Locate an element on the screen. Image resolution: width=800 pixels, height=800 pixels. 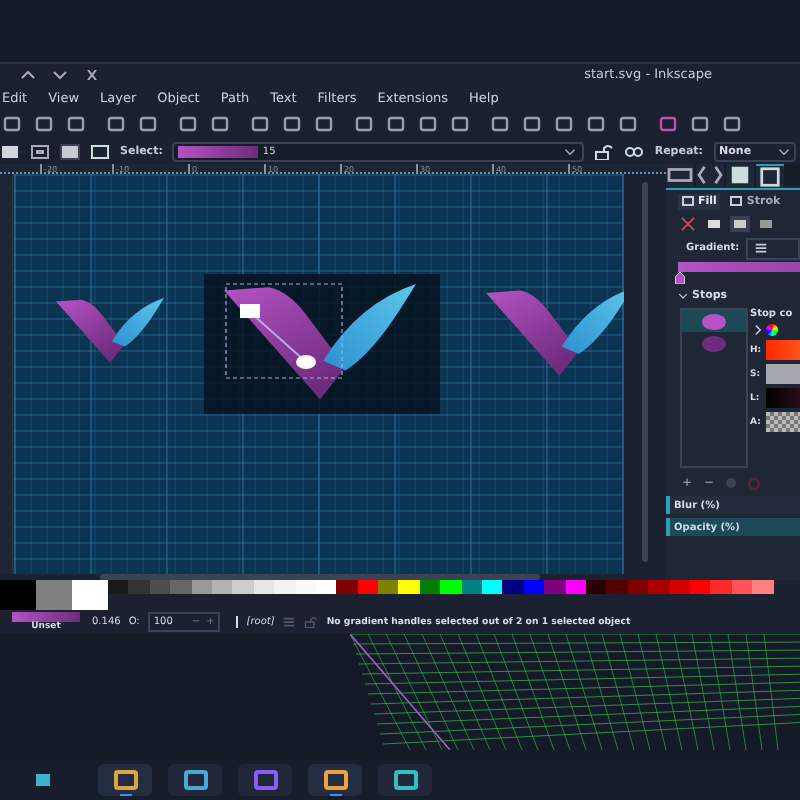
flat-color-icon is located at coordinates (714, 223).